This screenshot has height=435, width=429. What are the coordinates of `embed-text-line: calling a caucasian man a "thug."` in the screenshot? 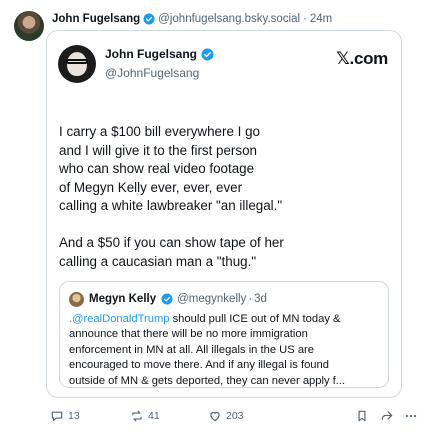 It's located at (158, 261).